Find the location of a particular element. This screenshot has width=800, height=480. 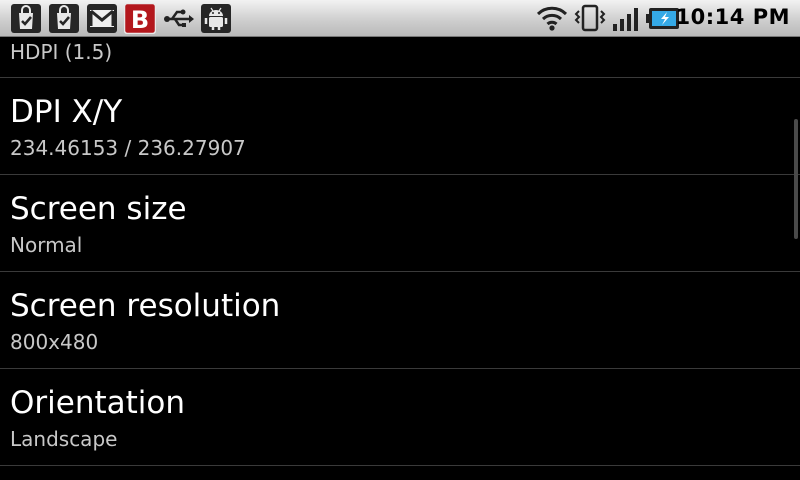

item-summary: Landscape is located at coordinates (64, 439).